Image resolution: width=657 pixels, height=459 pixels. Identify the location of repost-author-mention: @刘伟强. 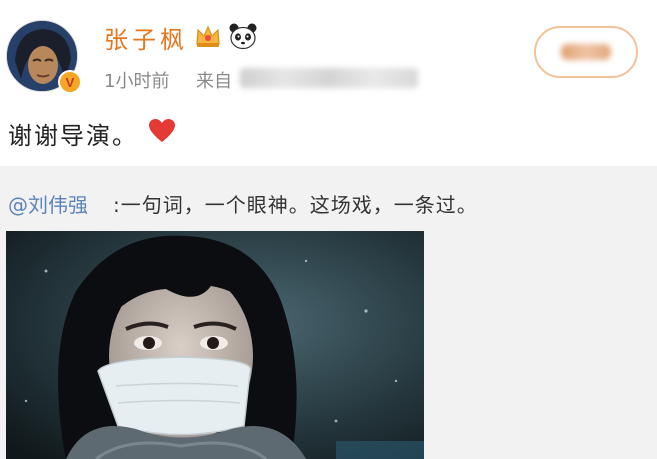
(48, 203).